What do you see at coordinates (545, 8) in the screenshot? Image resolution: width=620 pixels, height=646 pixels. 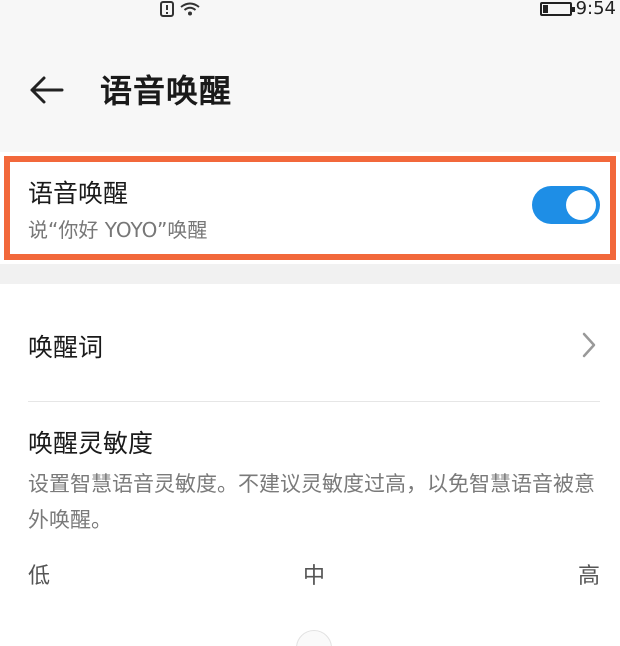 I see `battery-level` at bounding box center [545, 8].